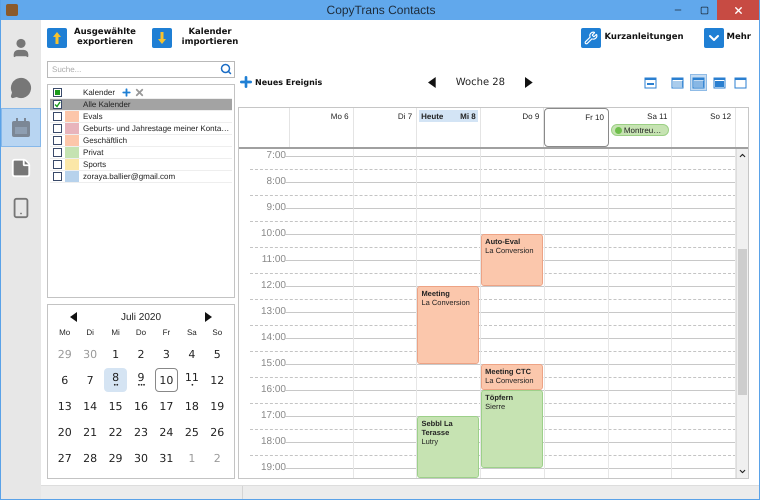 The width and height of the screenshot is (760, 500). Describe the element at coordinates (280, 82) in the screenshot. I see `new-event-button: Neues Ereignis` at that location.